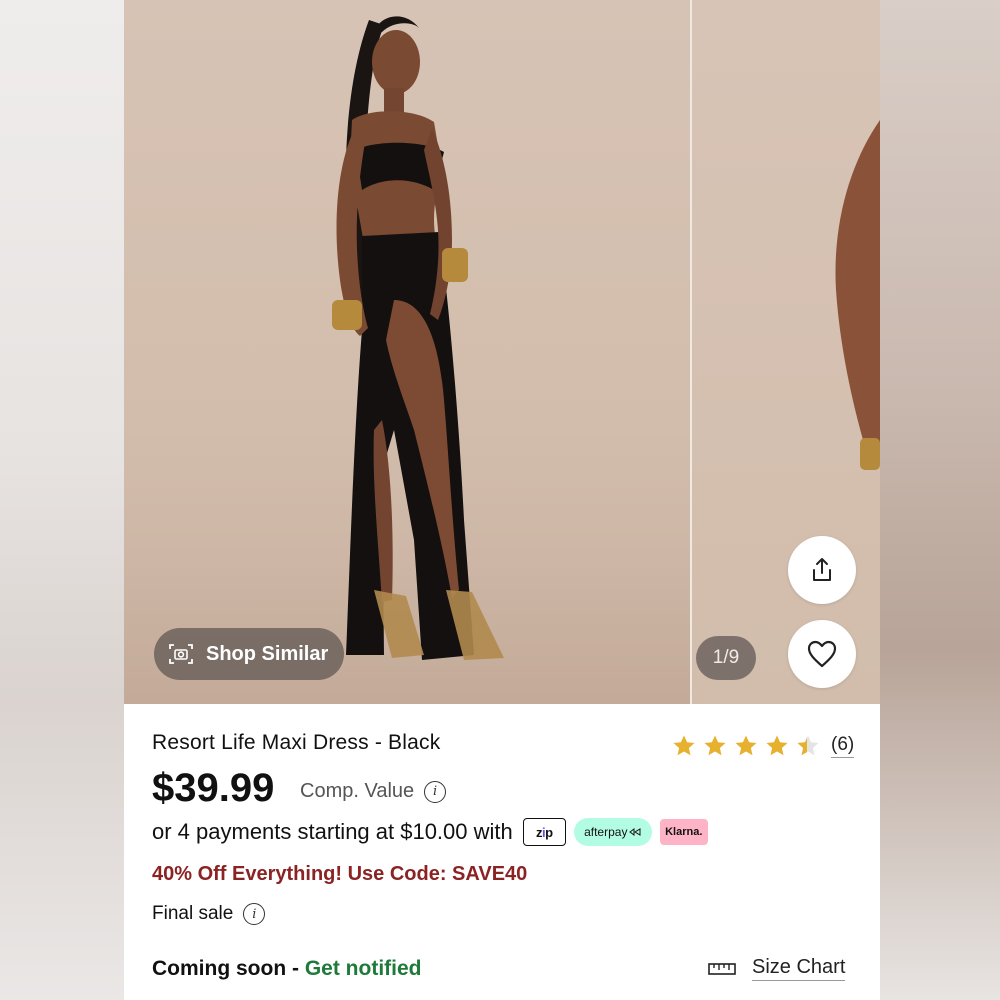 The image size is (1000, 1000). Describe the element at coordinates (418, 338) in the screenshot. I see `model-photo` at that location.